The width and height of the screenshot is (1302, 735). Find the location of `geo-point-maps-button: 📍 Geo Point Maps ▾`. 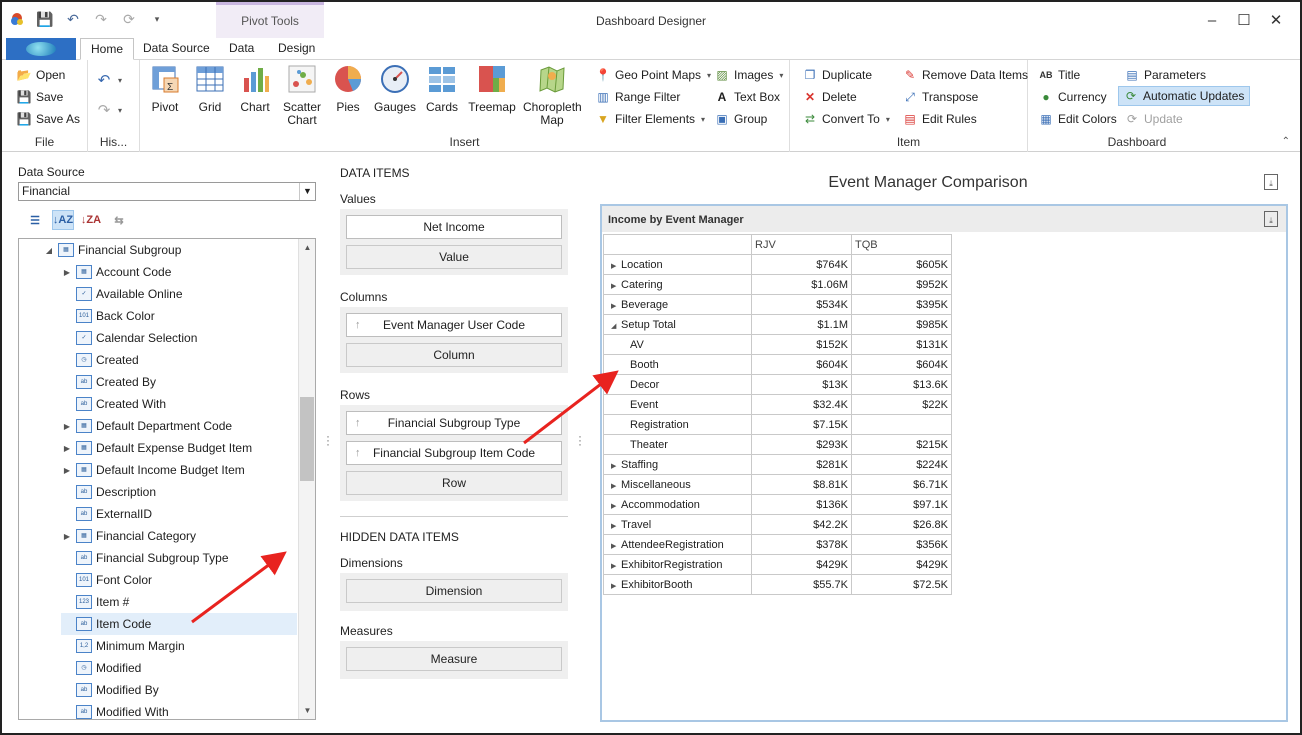

geo-point-maps-button: 📍 Geo Point Maps ▾ is located at coordinates (653, 75).